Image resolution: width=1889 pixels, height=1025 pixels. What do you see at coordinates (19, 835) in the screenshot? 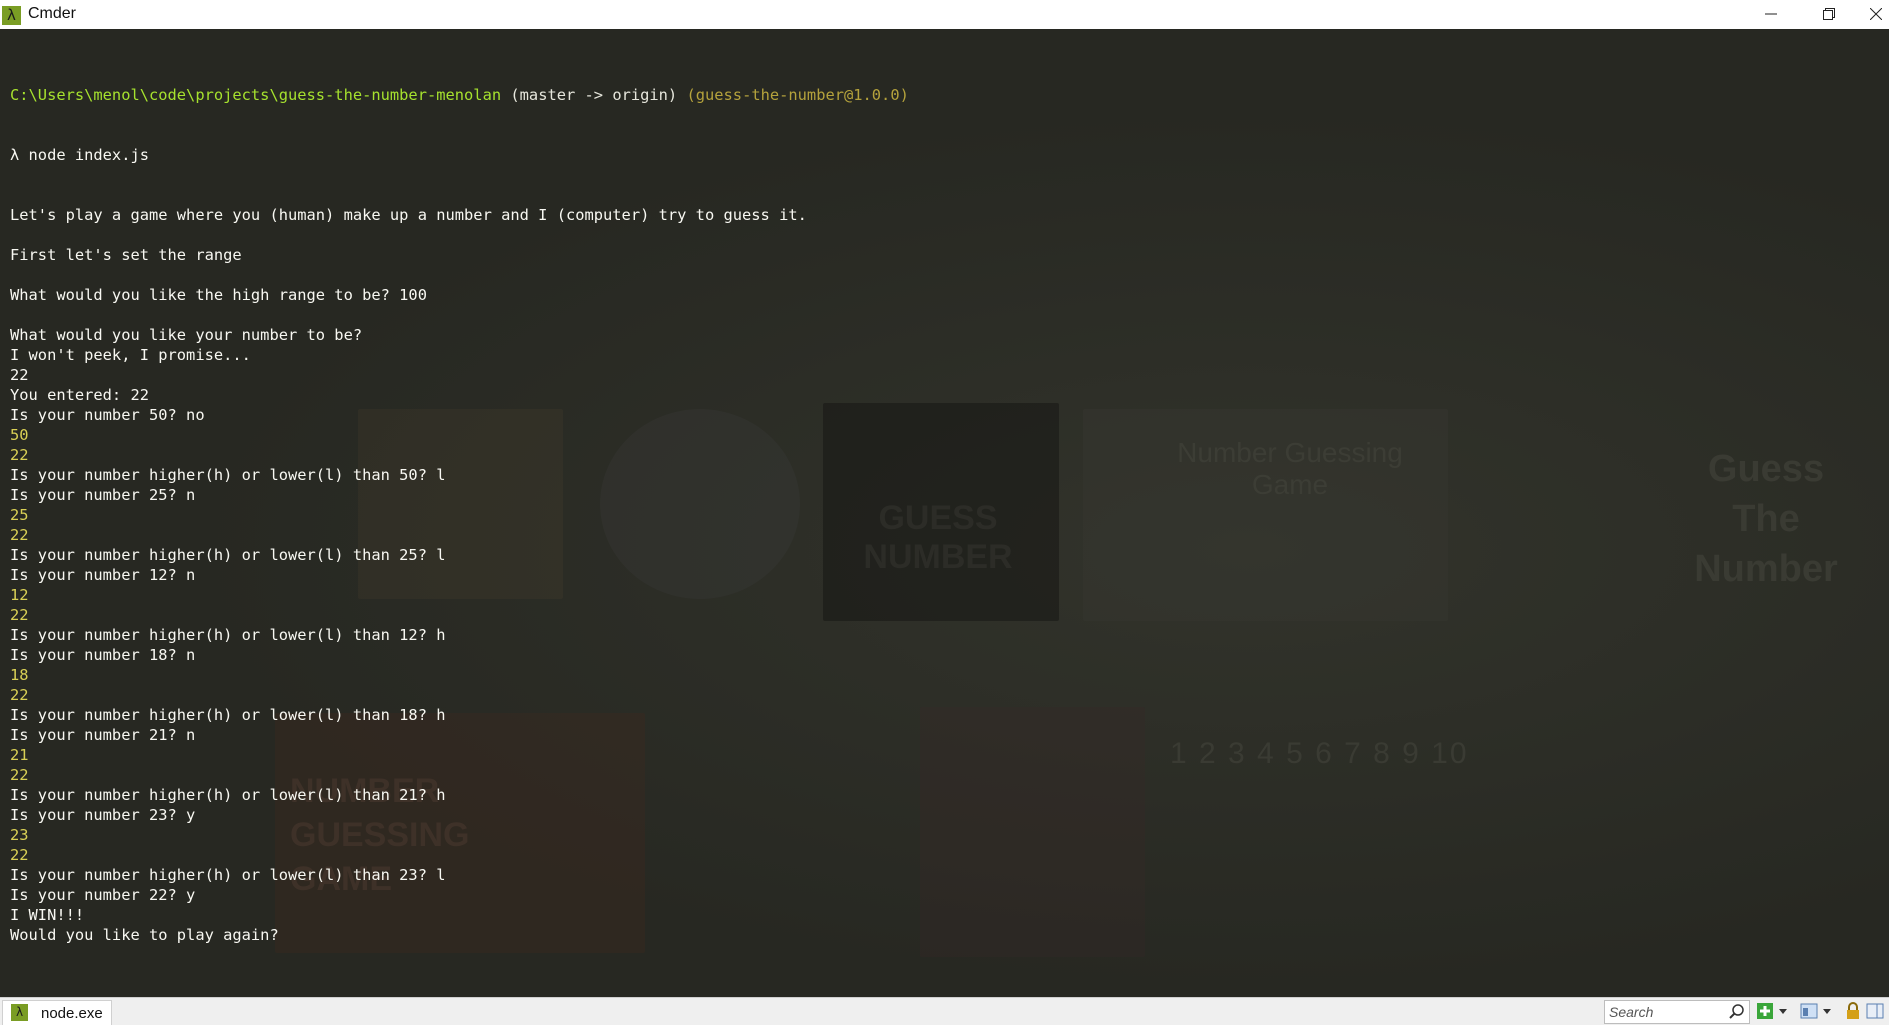
I see `console-line: 23` at bounding box center [19, 835].